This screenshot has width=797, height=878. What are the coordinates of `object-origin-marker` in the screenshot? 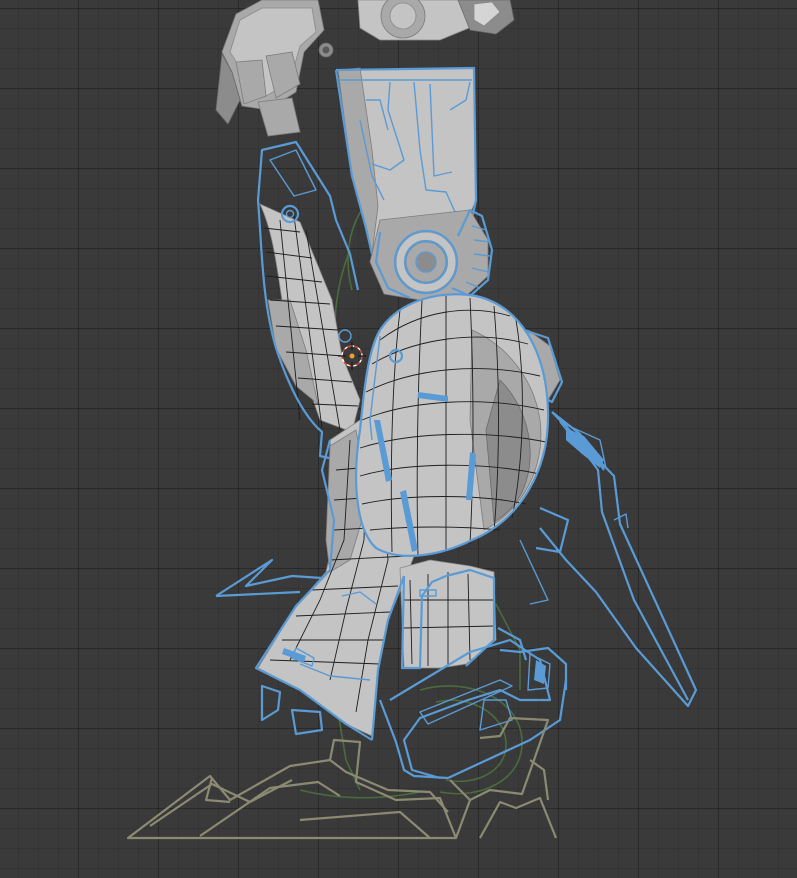 It's located at (345, 336).